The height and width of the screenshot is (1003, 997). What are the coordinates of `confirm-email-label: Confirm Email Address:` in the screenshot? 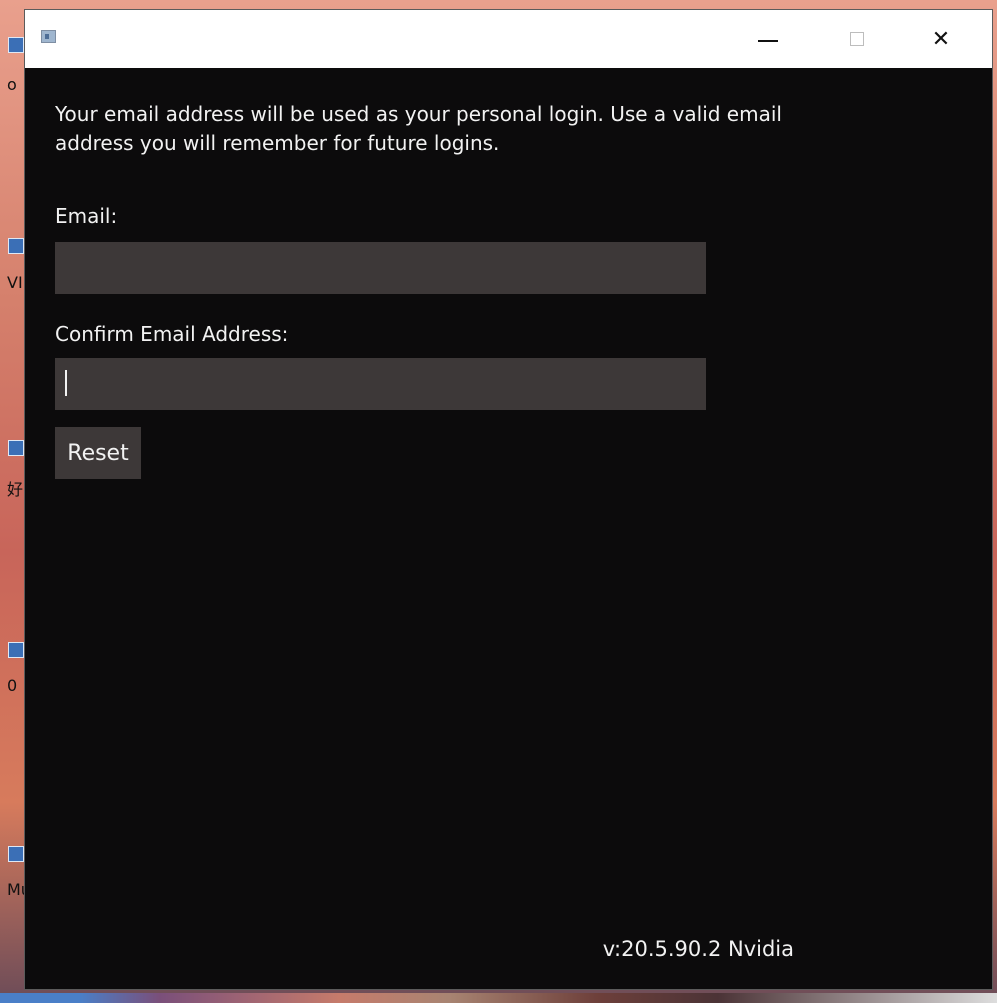 It's located at (172, 334).